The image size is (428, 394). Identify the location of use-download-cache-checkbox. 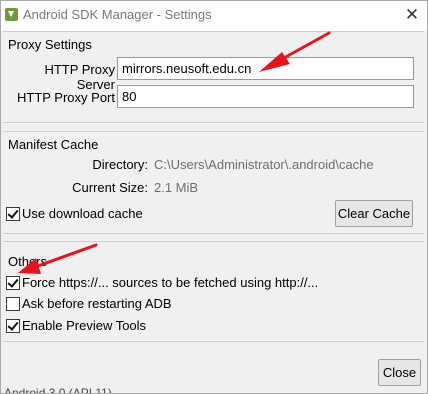
(13, 214).